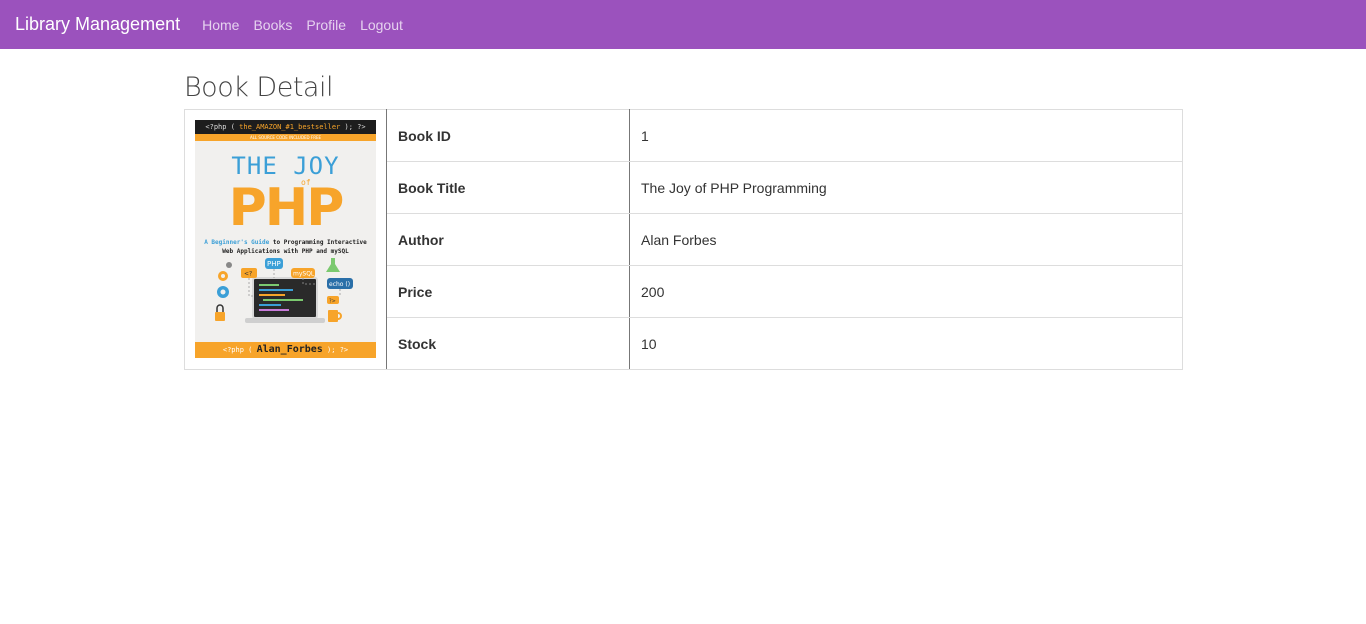  Describe the element at coordinates (339, 284) in the screenshot. I see `svg-text: echo ()` at that location.